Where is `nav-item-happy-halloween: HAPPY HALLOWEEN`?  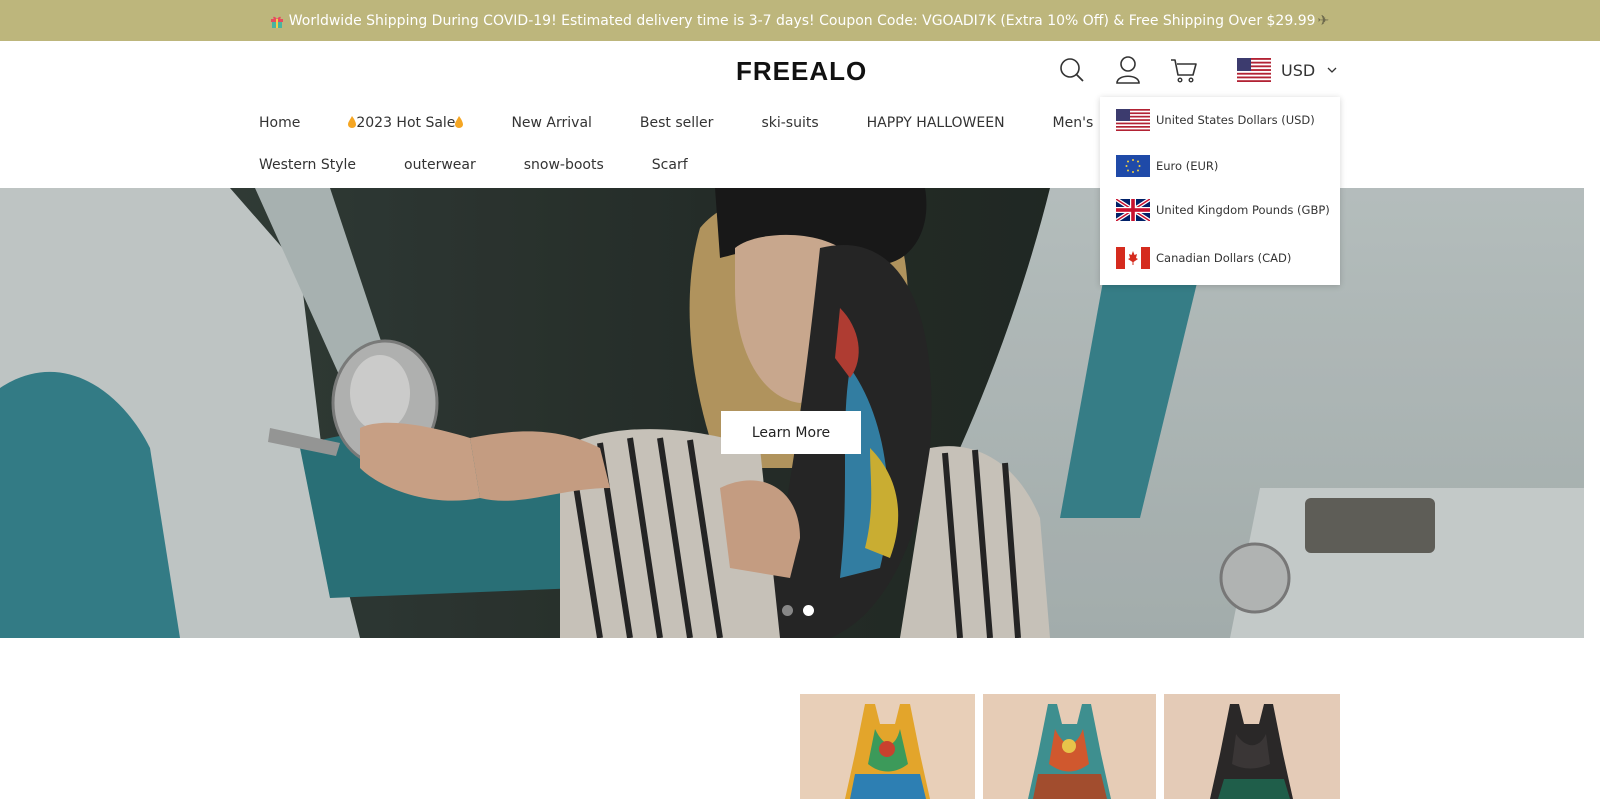 nav-item-happy-halloween: HAPPY HALLOWEEN is located at coordinates (936, 123).